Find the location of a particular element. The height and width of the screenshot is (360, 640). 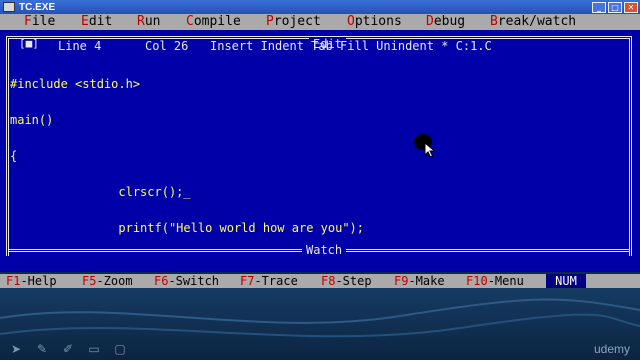

menu-debug: Debug is located at coordinates (445, 22).